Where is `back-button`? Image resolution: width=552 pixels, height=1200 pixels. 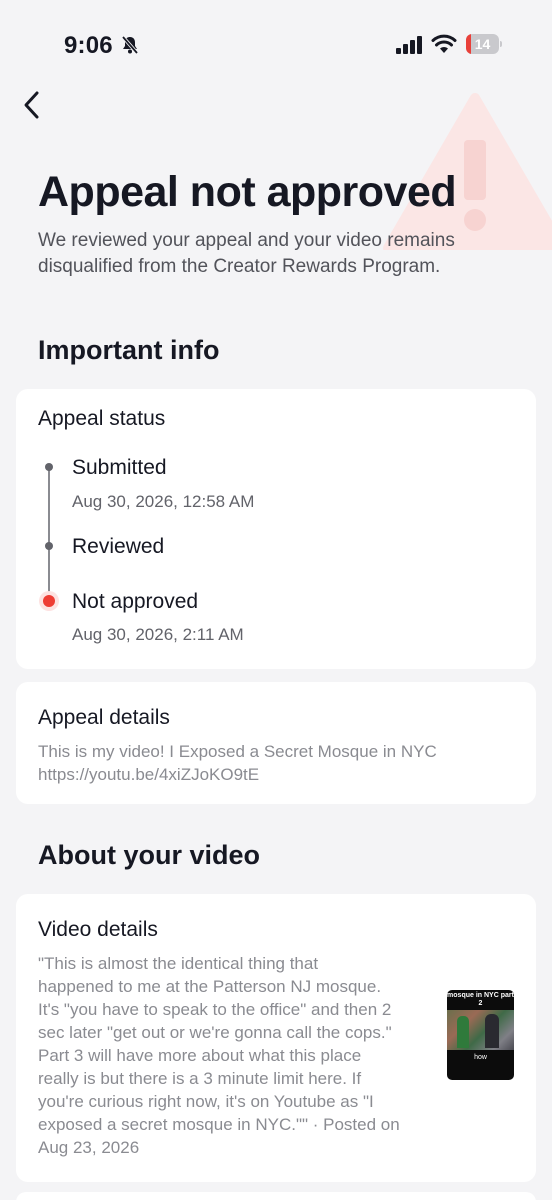
back-button is located at coordinates (33, 105).